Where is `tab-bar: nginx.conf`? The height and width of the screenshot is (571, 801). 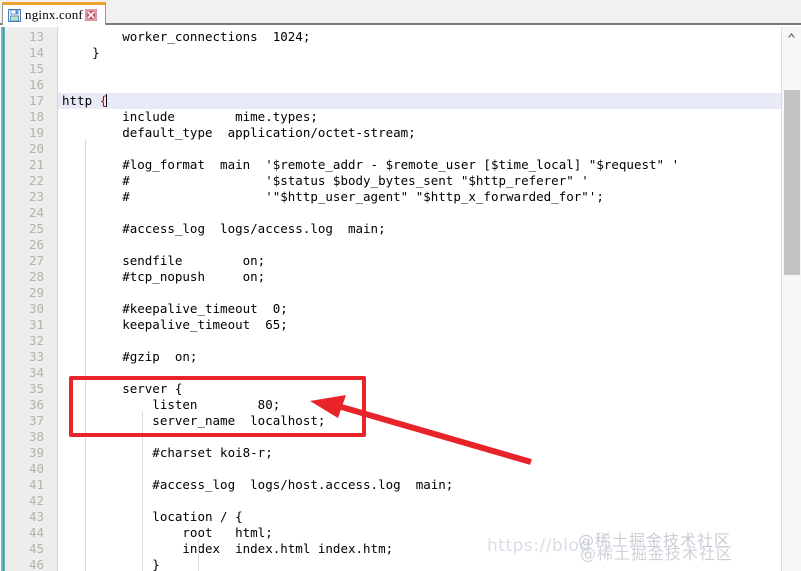
tab-bar: nginx.conf is located at coordinates (400, 12).